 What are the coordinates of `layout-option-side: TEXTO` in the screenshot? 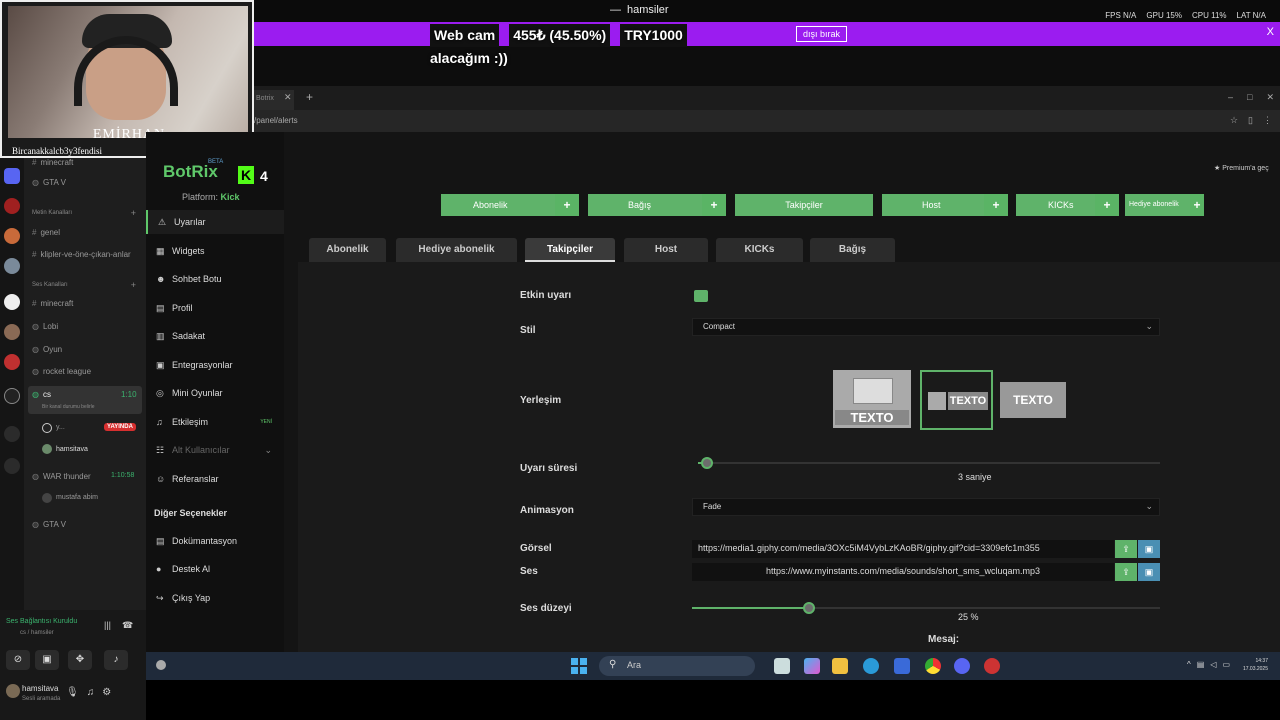 It's located at (956, 400).